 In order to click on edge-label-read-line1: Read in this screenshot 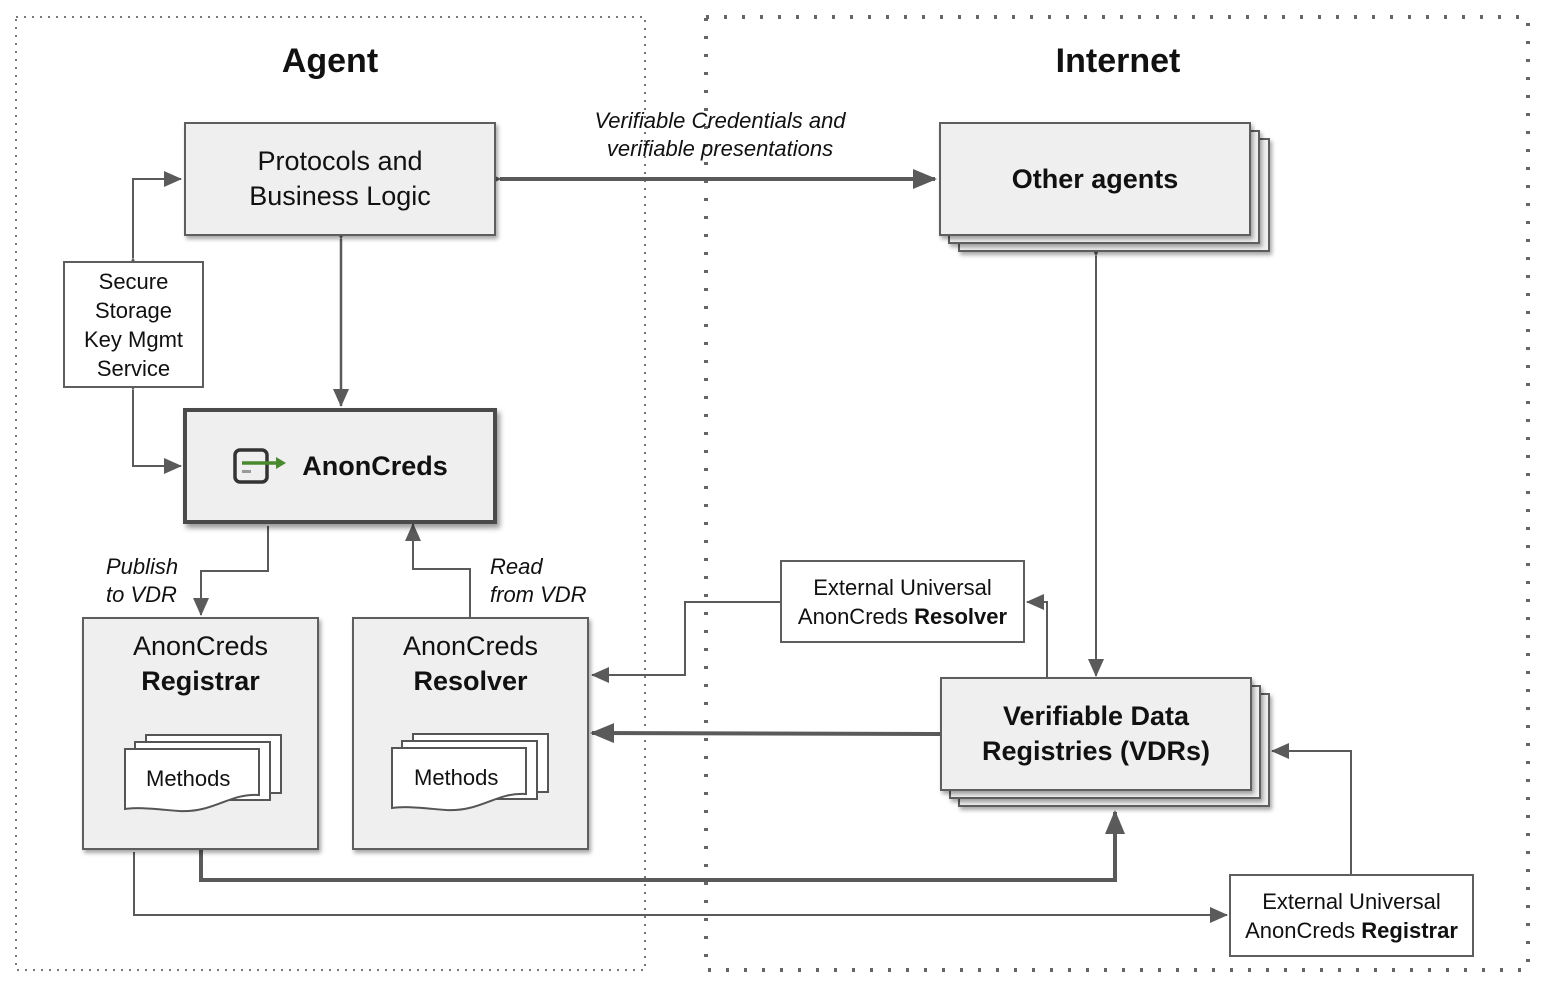, I will do `click(516, 566)`.